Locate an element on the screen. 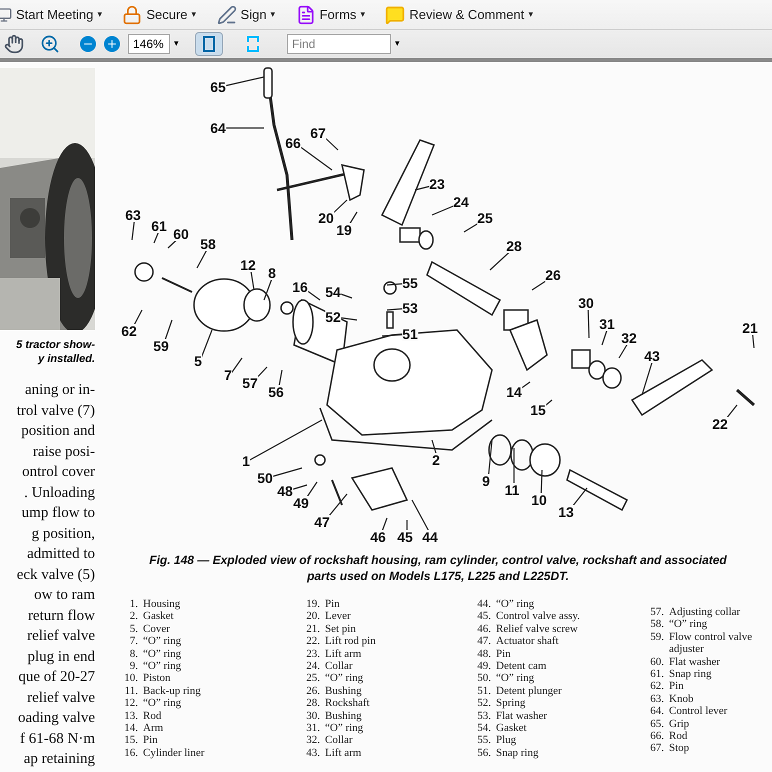 This screenshot has height=772, width=772. legend-label: Relief valve screw is located at coordinates (537, 629).